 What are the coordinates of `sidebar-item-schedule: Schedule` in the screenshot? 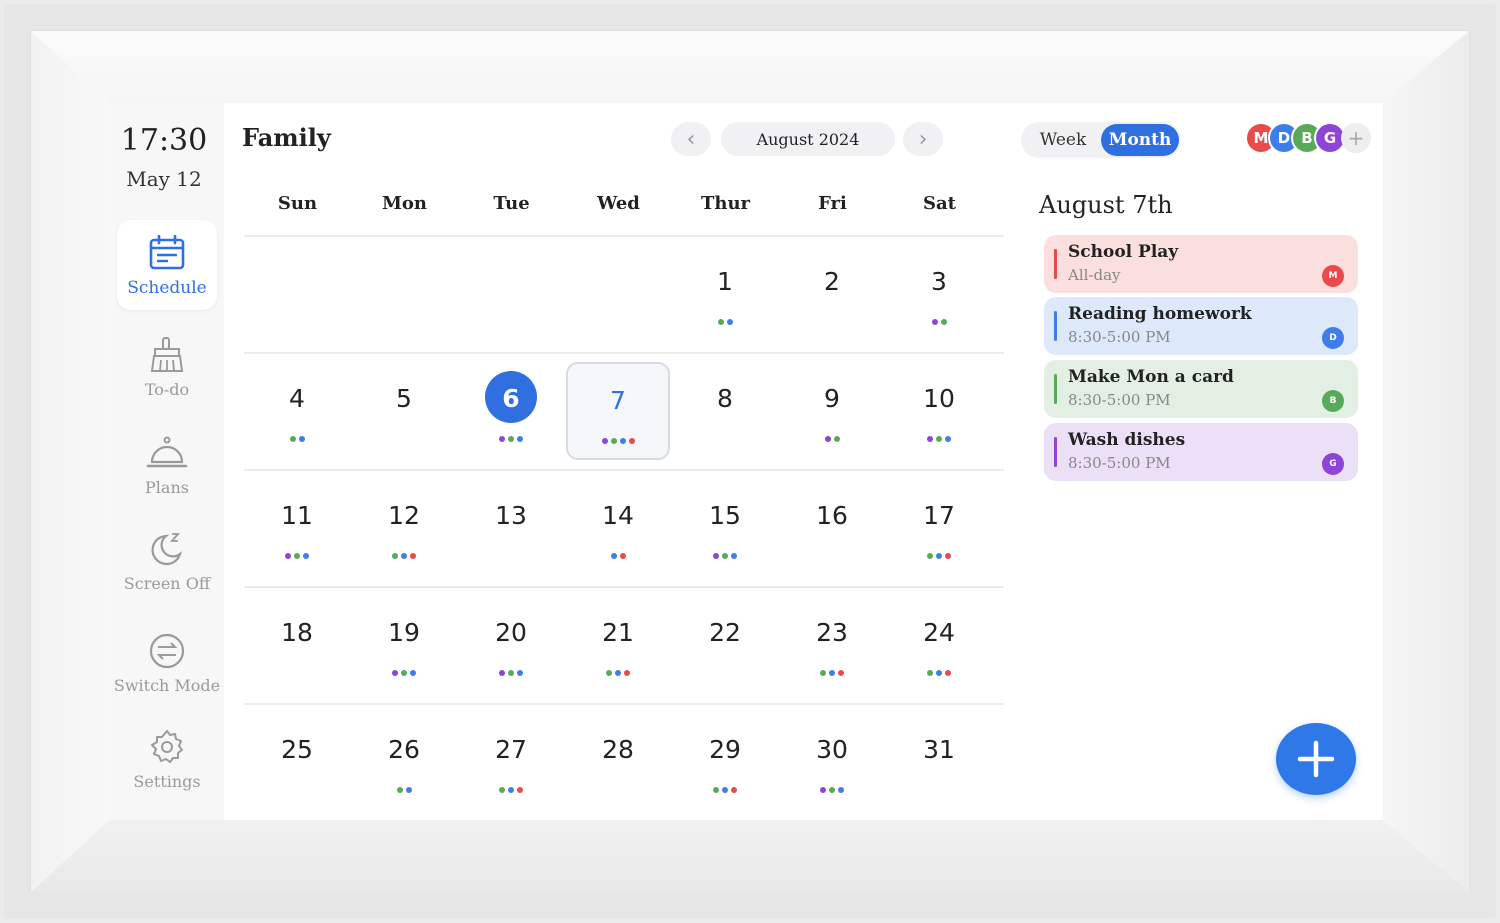 It's located at (167, 265).